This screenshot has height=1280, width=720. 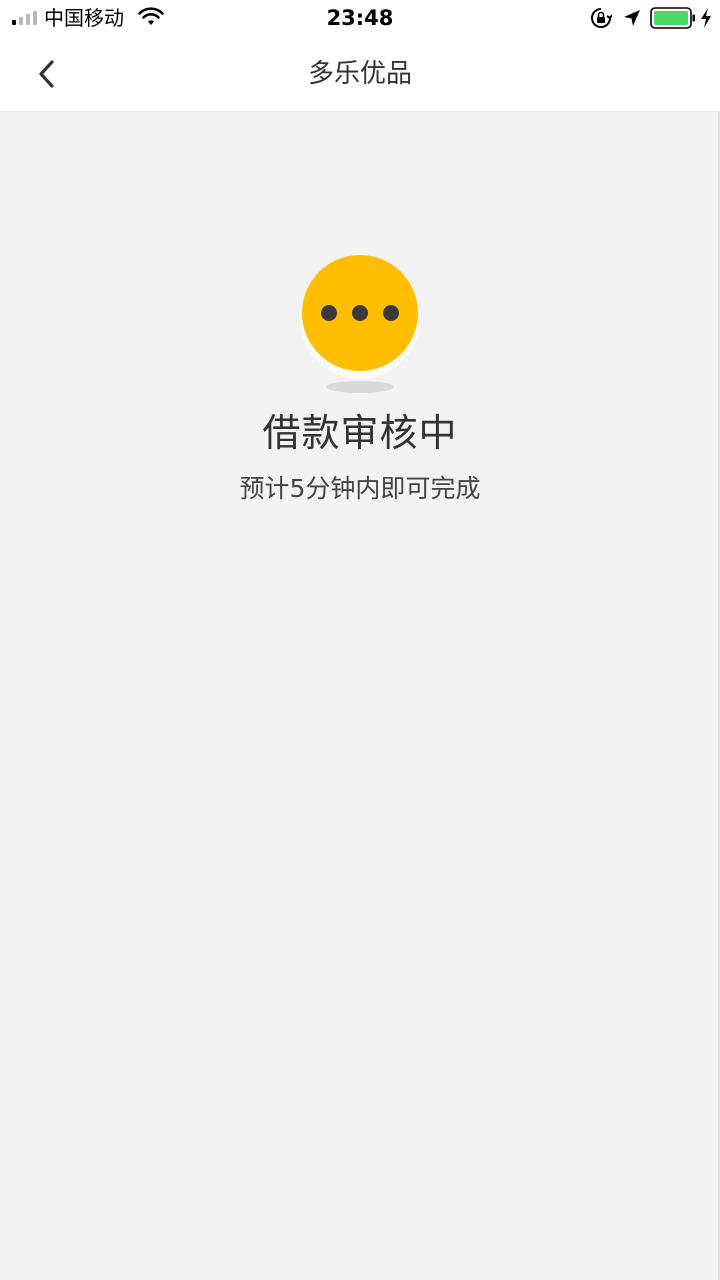 What do you see at coordinates (632, 18) in the screenshot?
I see `location-arrow-icon` at bounding box center [632, 18].